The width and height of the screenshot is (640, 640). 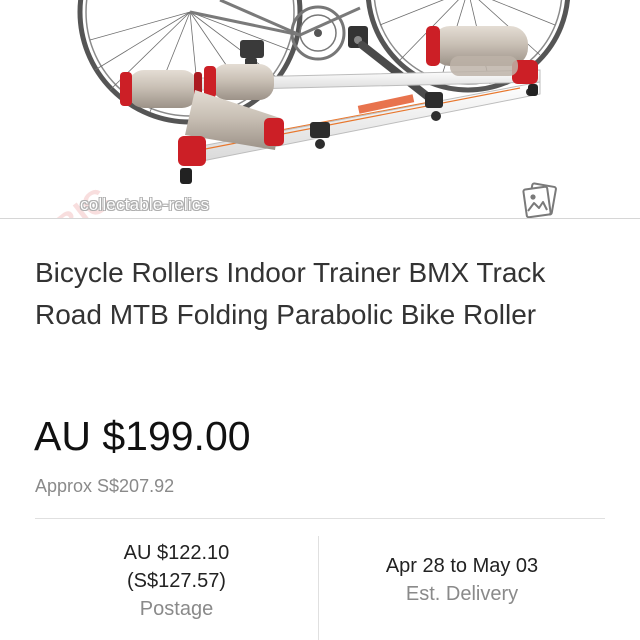 What do you see at coordinates (176, 609) in the screenshot?
I see `postage-caption: Postage` at bounding box center [176, 609].